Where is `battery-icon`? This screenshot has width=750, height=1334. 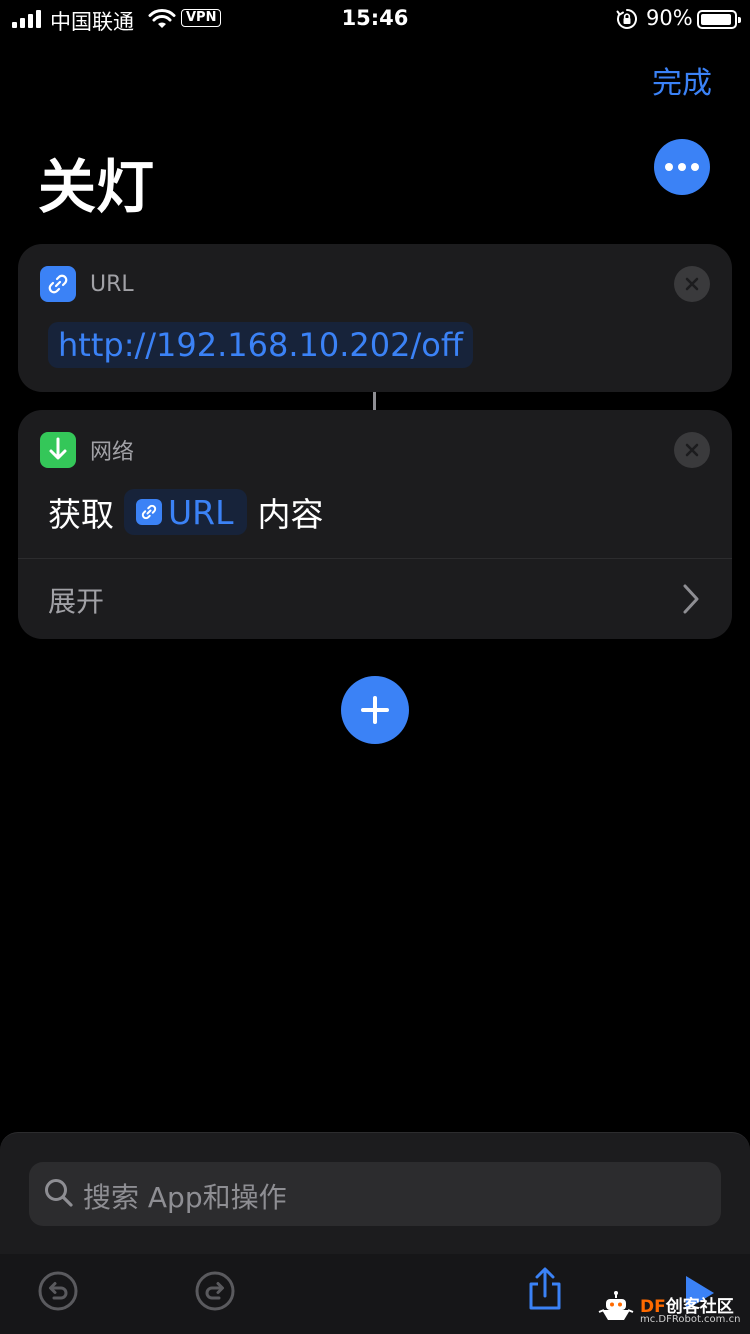
battery-icon is located at coordinates (719, 19).